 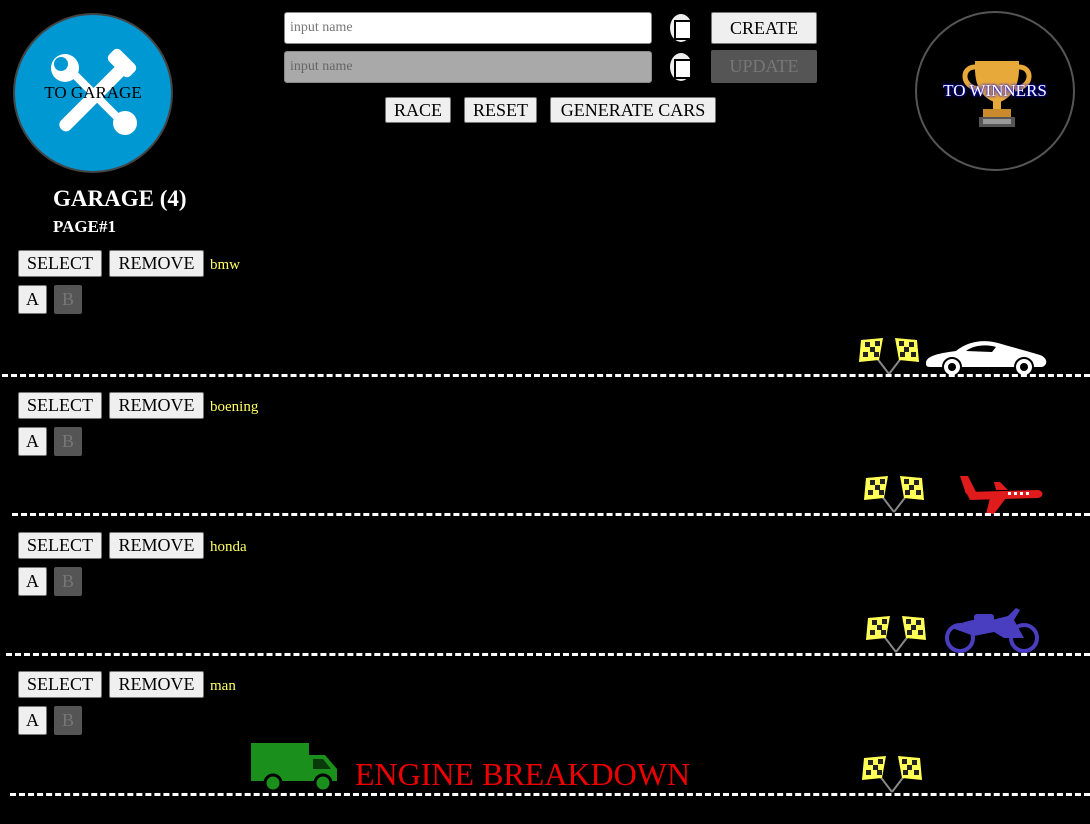 I want to click on car-name: man, so click(x=223, y=686).